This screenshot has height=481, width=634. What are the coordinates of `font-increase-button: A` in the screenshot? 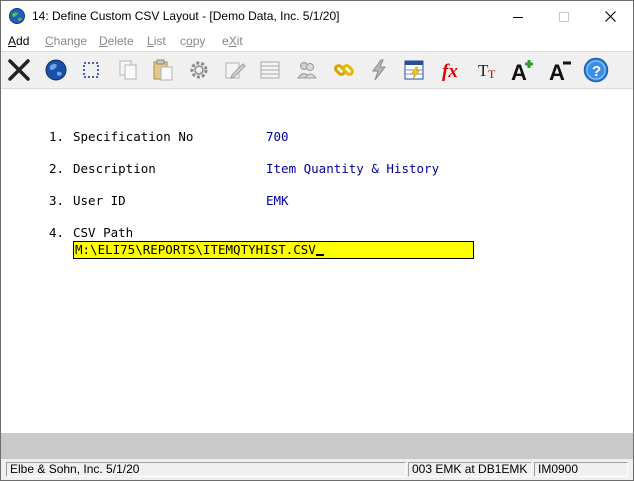 It's located at (523, 70).